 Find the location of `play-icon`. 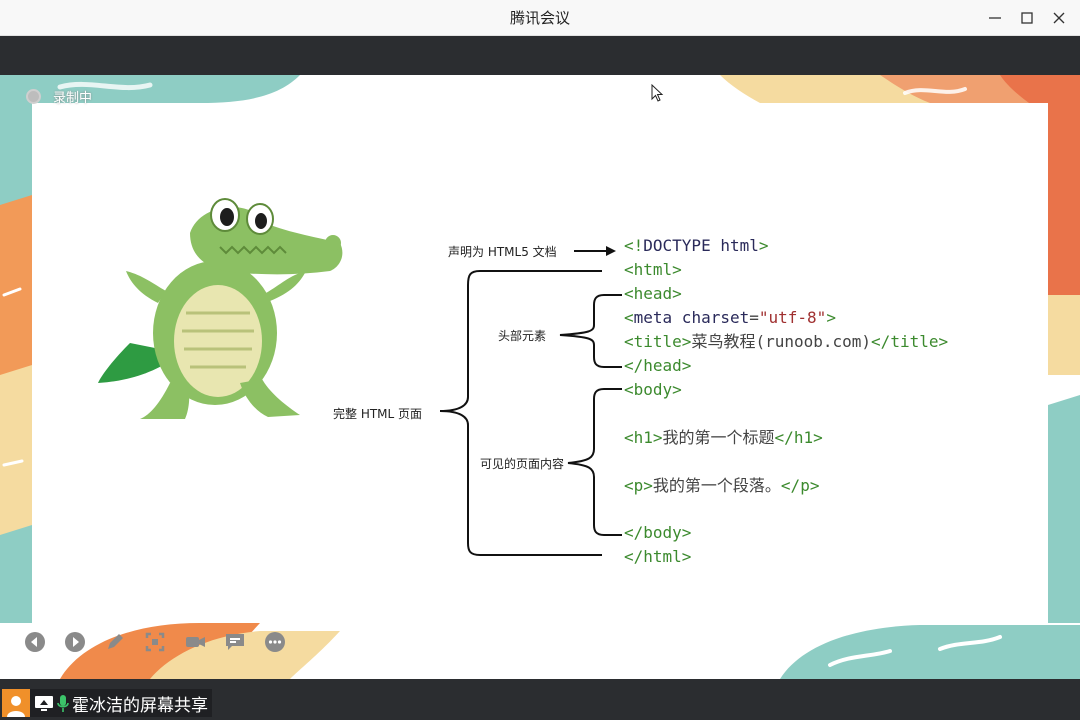

play-icon is located at coordinates (75, 642).